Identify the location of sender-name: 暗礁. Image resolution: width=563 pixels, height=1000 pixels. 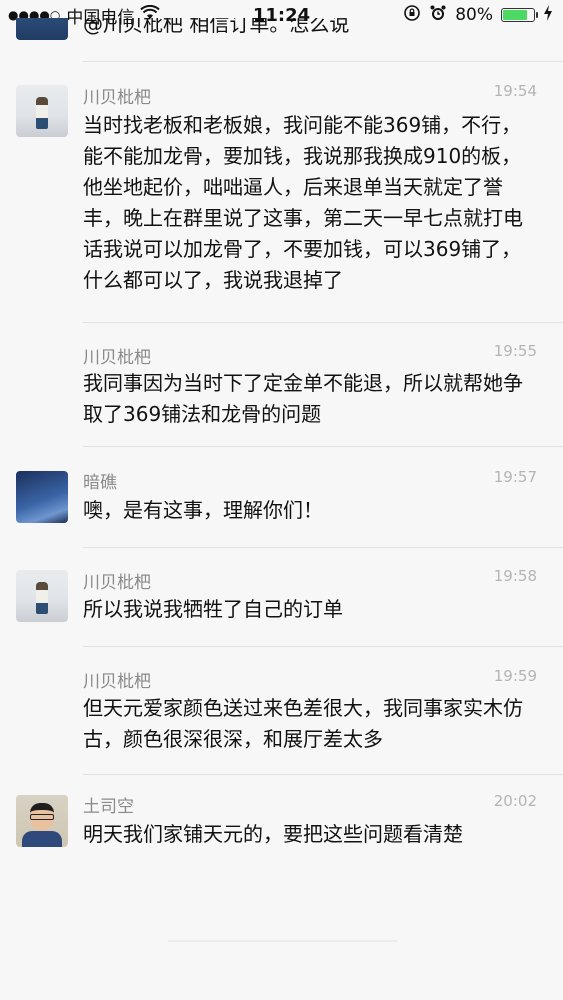
(100, 483).